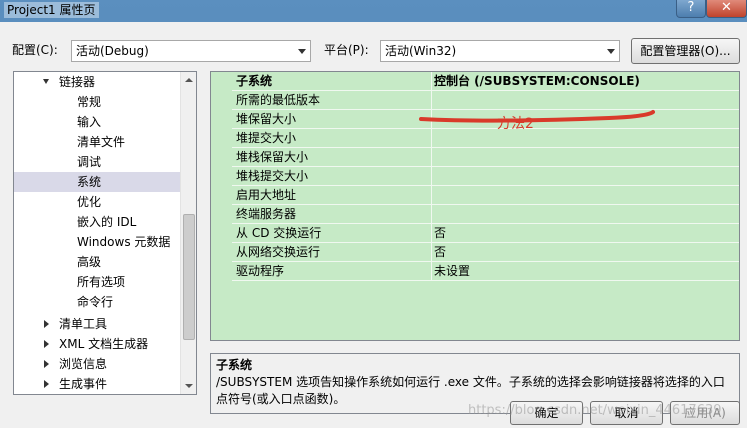 The height and width of the screenshot is (428, 747). What do you see at coordinates (89, 162) in the screenshot?
I see `tree-item-label: 调试` at bounding box center [89, 162].